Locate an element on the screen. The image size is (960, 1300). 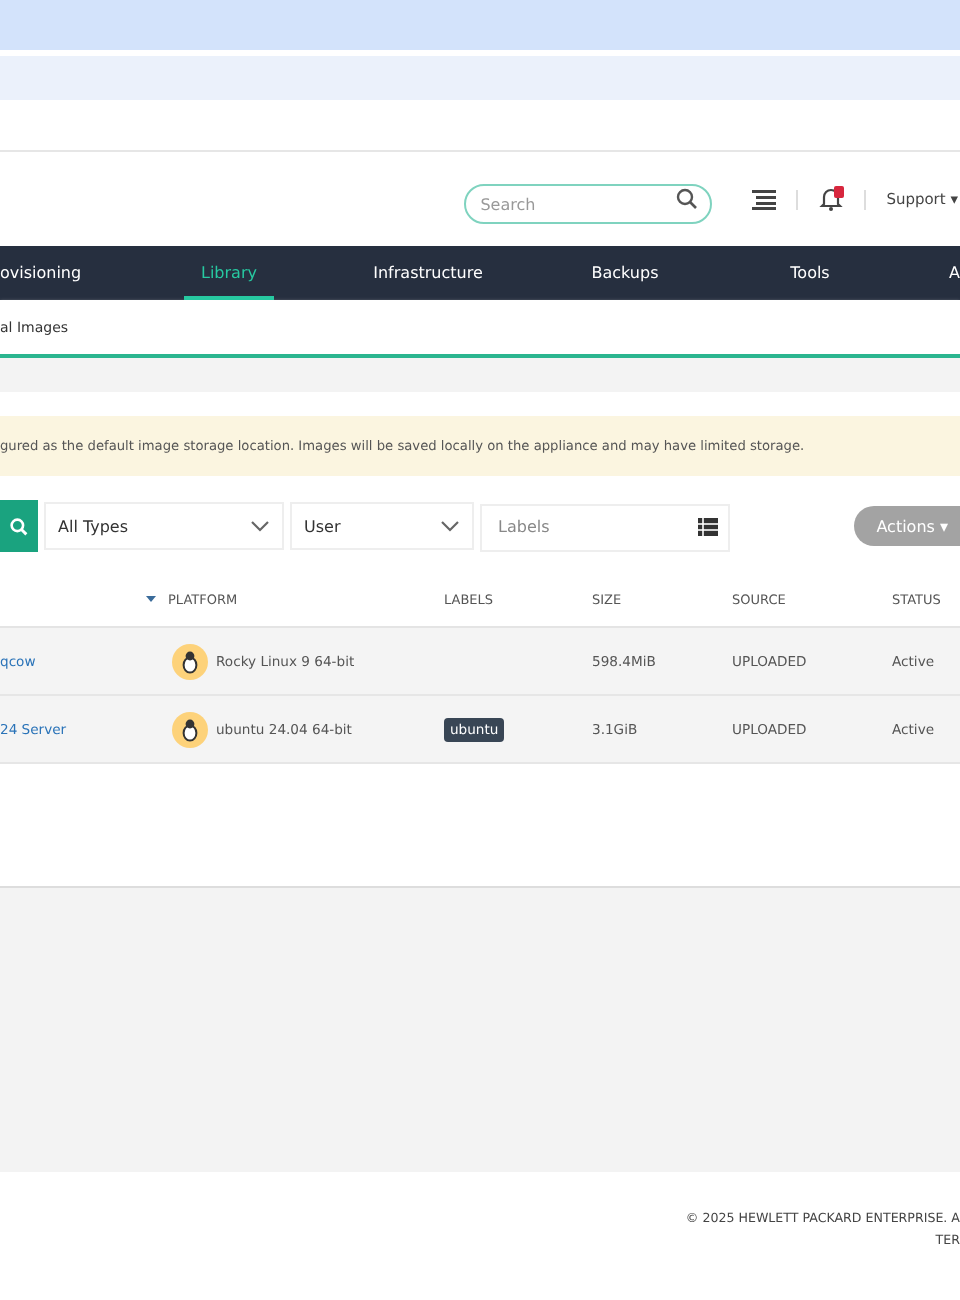
bell-icon is located at coordinates (831, 199).